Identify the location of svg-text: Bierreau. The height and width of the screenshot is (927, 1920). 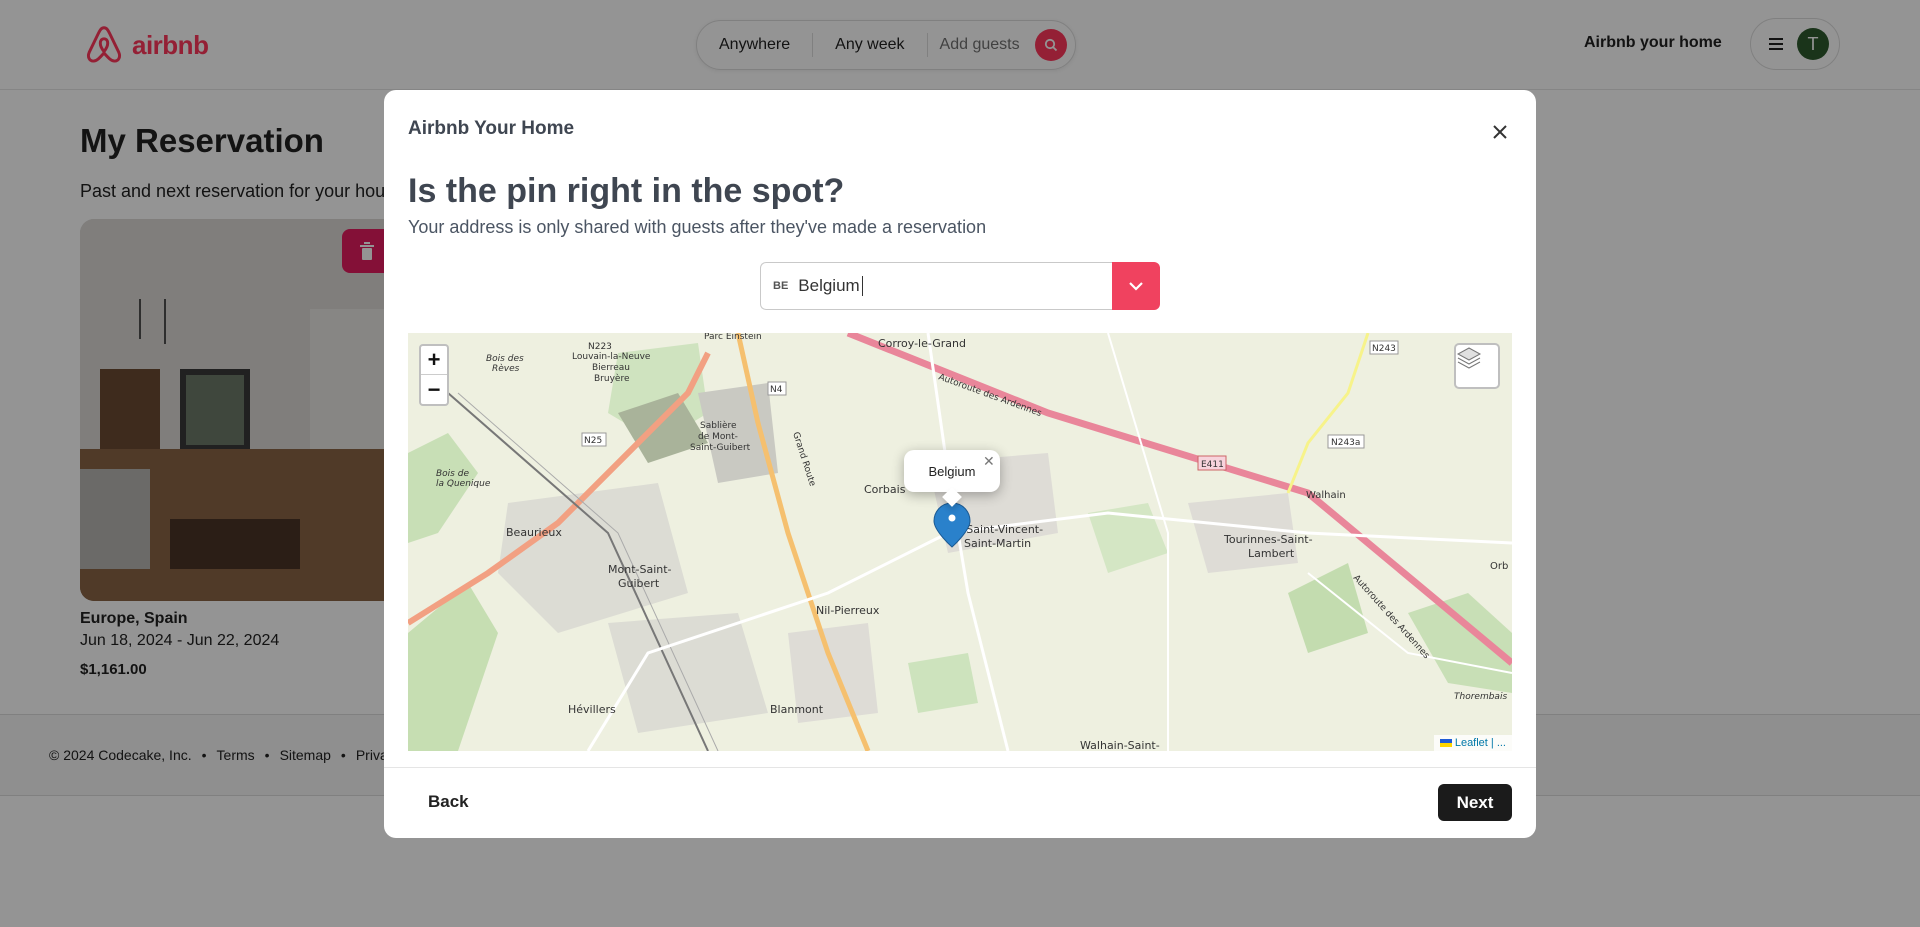
(611, 368).